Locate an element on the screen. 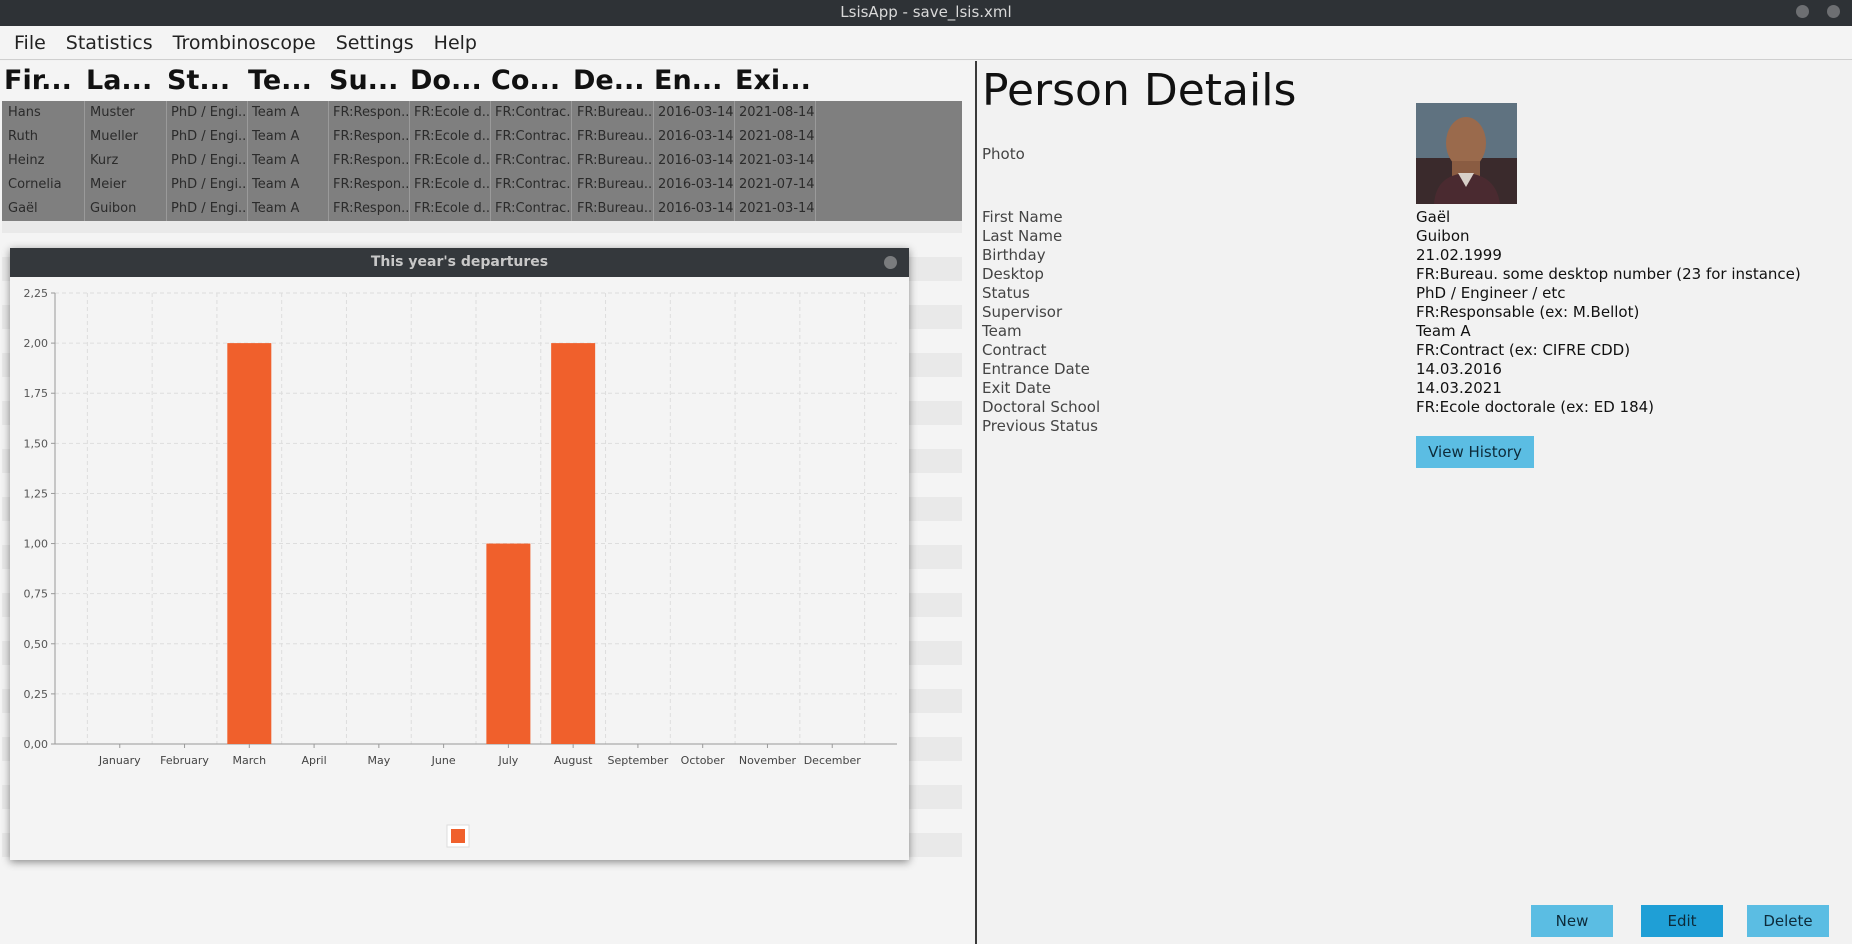  x-tick-label: June is located at coordinates (443, 760).